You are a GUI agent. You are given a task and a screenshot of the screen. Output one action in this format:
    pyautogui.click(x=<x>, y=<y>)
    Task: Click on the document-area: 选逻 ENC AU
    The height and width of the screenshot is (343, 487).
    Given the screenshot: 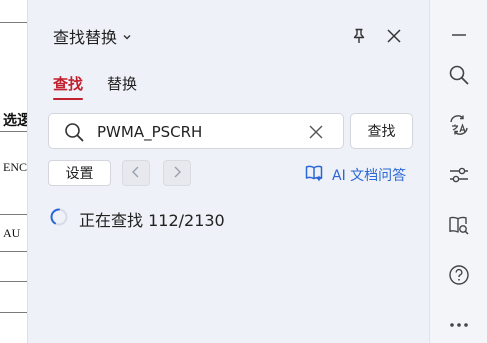 What is the action you would take?
    pyautogui.click(x=13, y=171)
    